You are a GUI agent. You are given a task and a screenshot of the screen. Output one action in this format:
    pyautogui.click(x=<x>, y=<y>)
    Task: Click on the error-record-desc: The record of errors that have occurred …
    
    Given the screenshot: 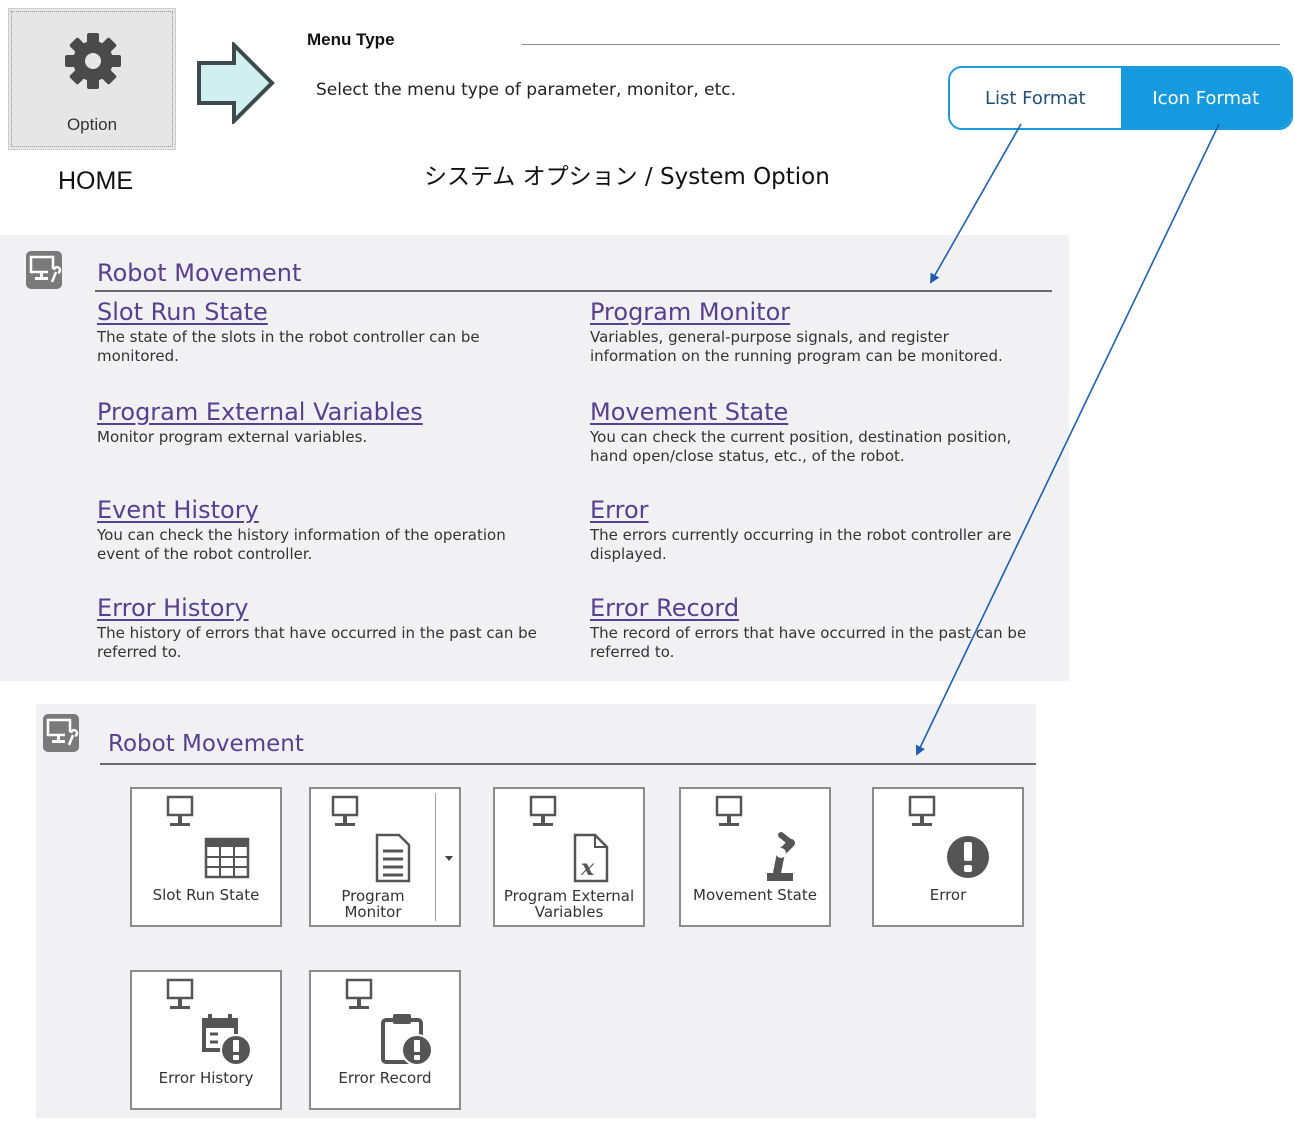 What is the action you would take?
    pyautogui.click(x=808, y=642)
    